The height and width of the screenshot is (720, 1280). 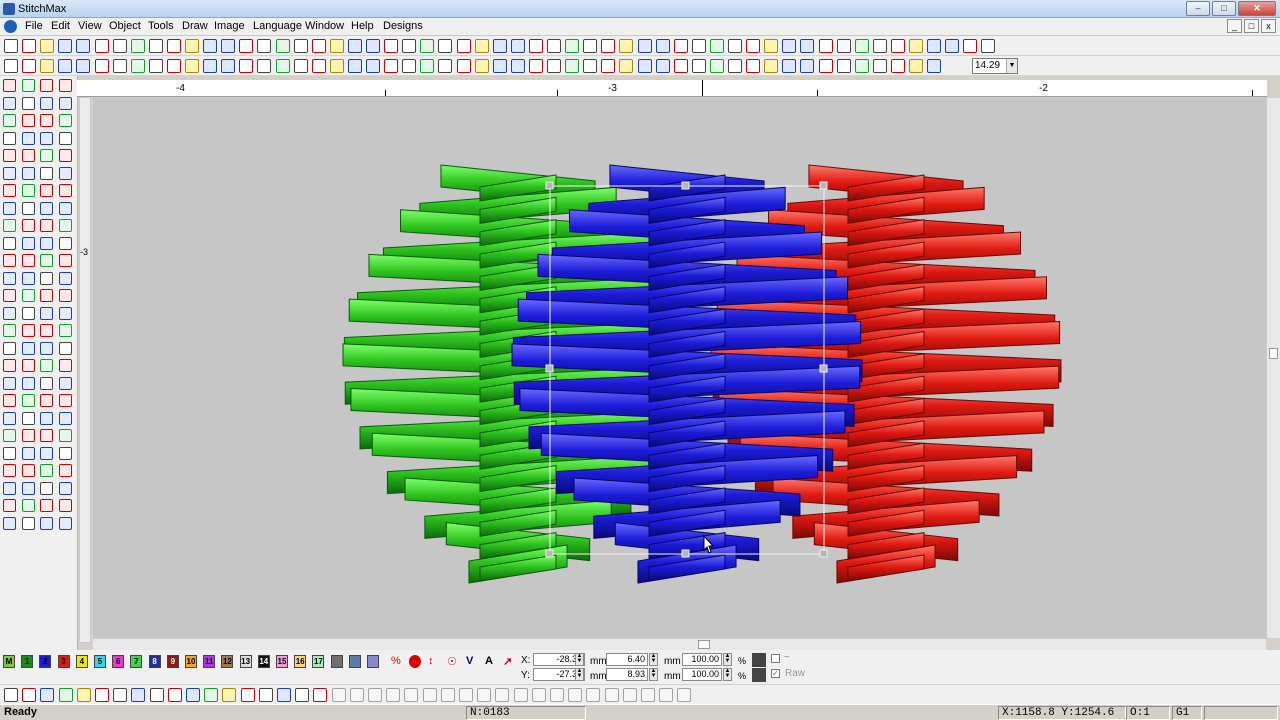 I want to click on thread-color-swatch: M, so click(x=9, y=661).